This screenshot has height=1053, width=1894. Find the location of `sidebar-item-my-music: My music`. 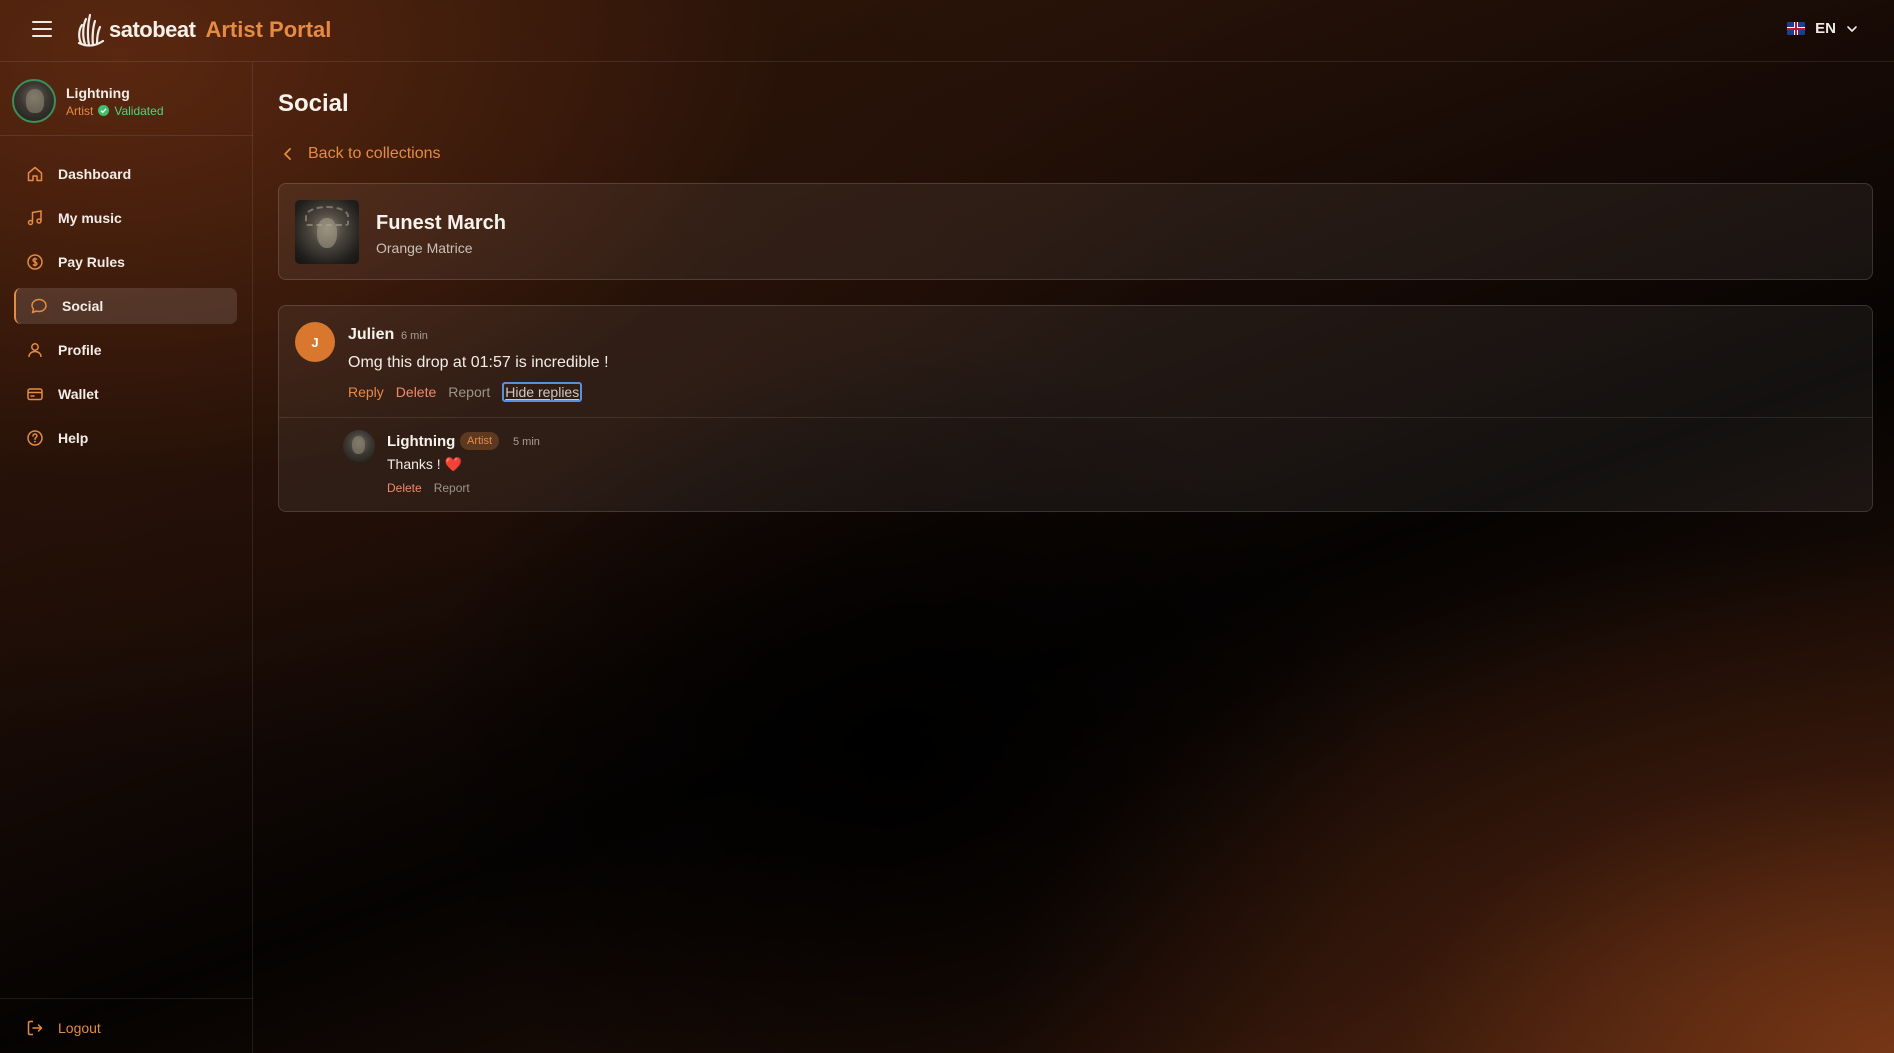

sidebar-item-my-music: My music is located at coordinates (125, 218).